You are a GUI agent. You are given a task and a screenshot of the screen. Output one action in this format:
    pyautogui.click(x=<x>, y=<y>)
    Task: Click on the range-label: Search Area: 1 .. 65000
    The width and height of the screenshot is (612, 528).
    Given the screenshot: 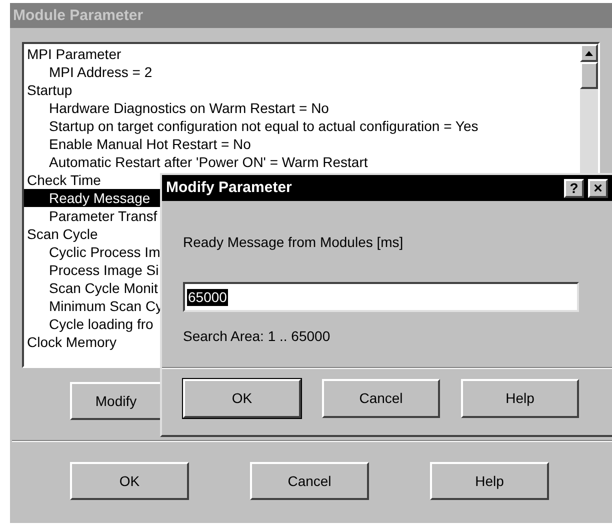 What is the action you would take?
    pyautogui.click(x=257, y=336)
    